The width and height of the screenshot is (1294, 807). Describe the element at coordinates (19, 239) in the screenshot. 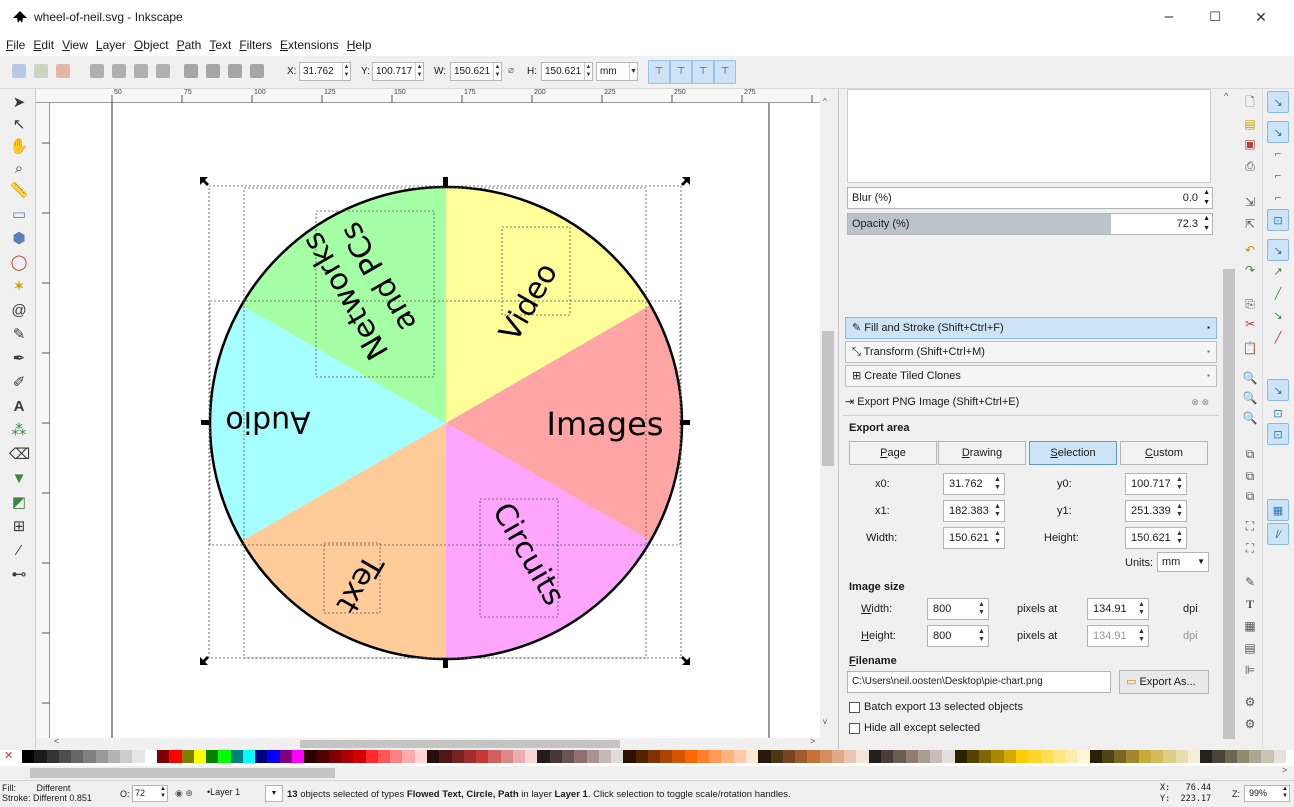

I see `3d-box-tool-icon: ⬢` at that location.